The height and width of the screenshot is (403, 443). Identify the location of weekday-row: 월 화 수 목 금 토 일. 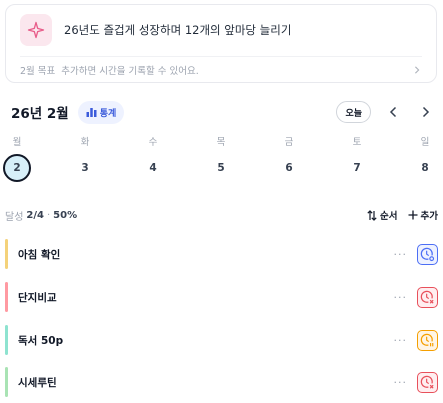
(221, 142).